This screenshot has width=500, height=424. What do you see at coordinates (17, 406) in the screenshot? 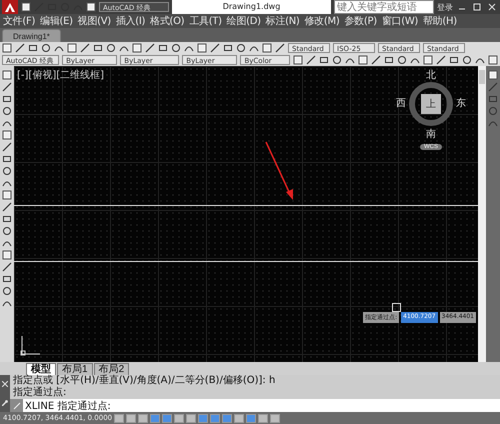
I see `pencil-icon` at bounding box center [17, 406].